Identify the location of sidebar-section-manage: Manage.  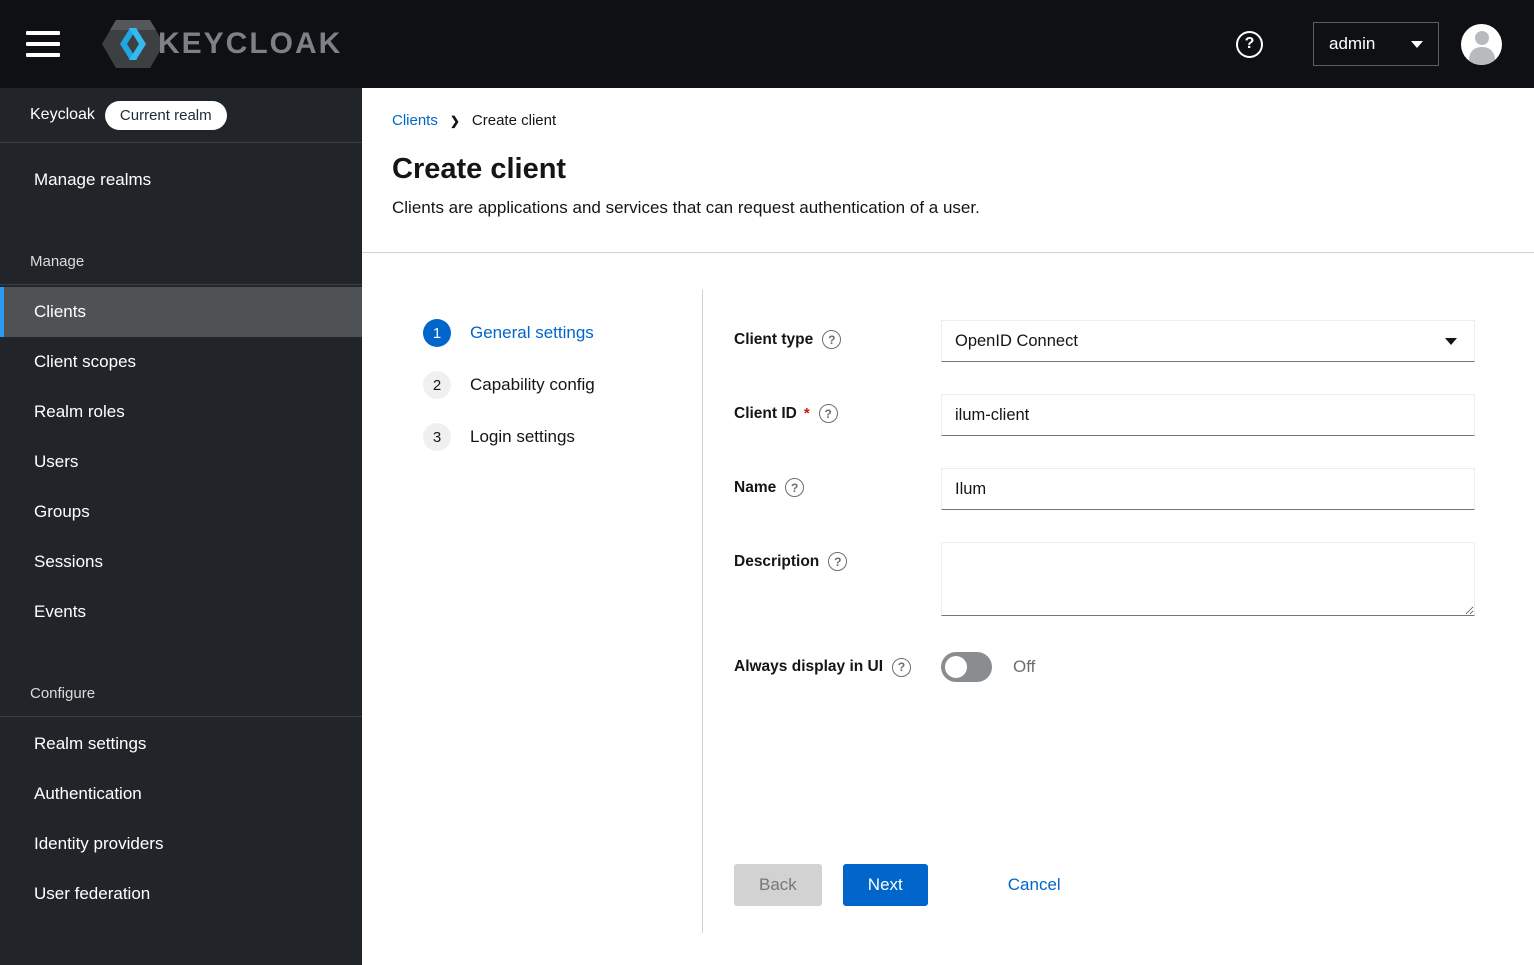
(57, 261).